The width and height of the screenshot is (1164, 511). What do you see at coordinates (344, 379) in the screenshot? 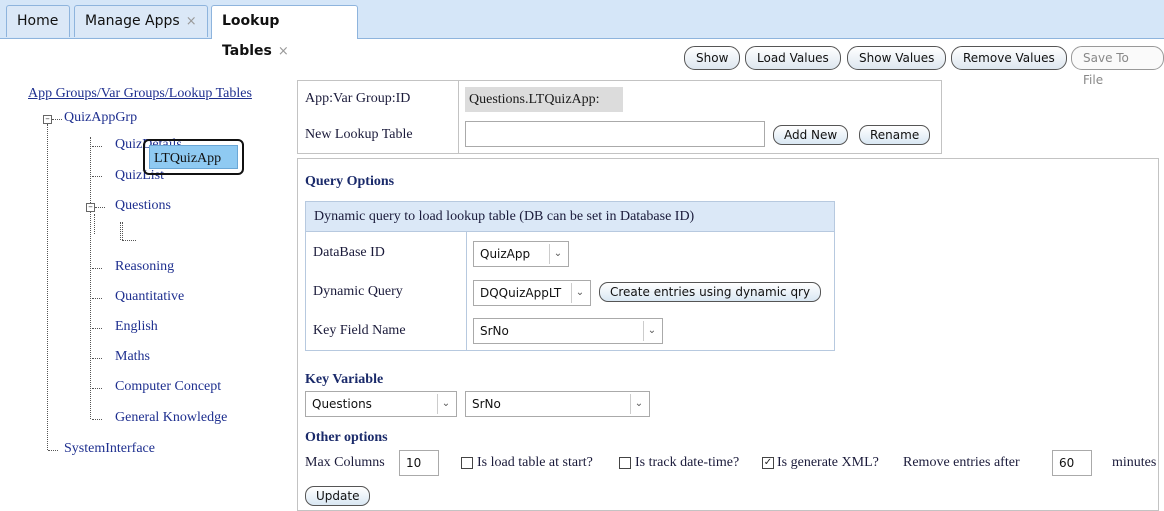
I see `key-variable-title: Key Variable` at bounding box center [344, 379].